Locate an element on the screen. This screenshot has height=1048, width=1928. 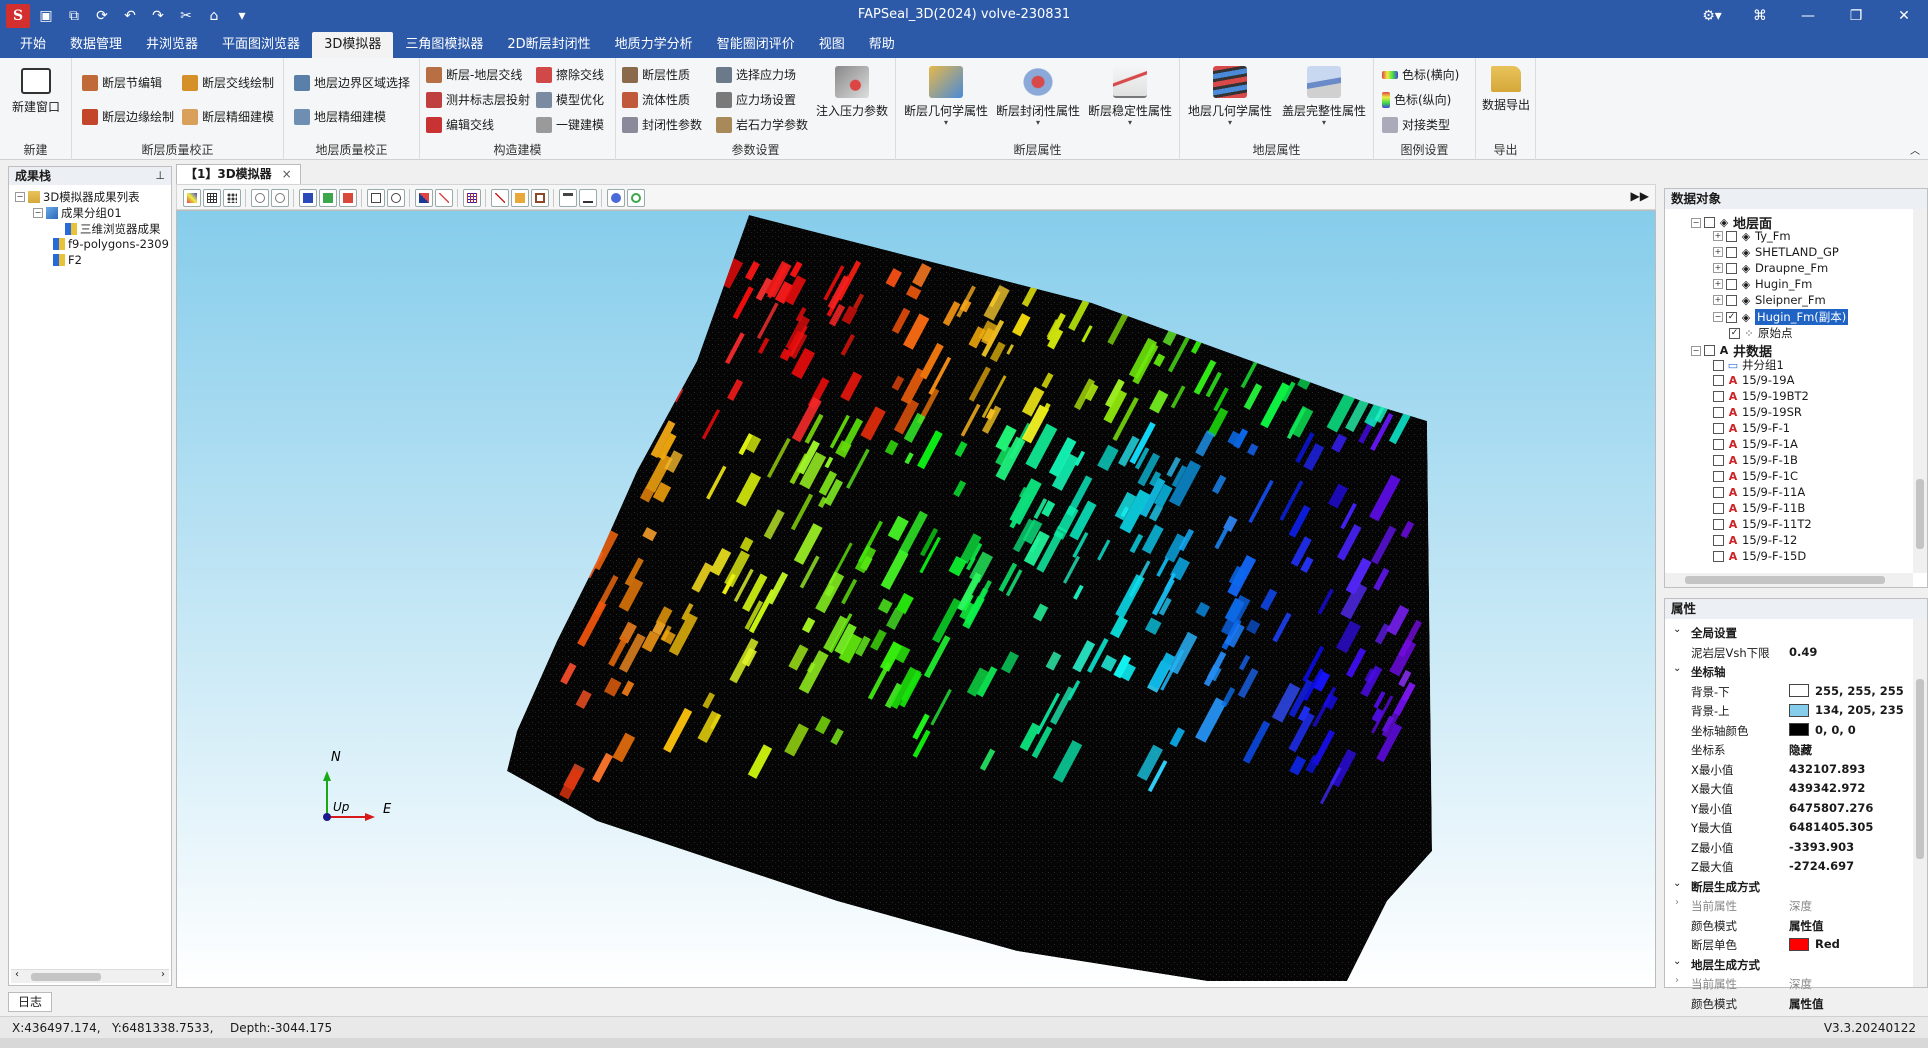
object-tree-item: − ✓ ◈ Hugin_Fm(副本) is located at coordinates (1781, 317).